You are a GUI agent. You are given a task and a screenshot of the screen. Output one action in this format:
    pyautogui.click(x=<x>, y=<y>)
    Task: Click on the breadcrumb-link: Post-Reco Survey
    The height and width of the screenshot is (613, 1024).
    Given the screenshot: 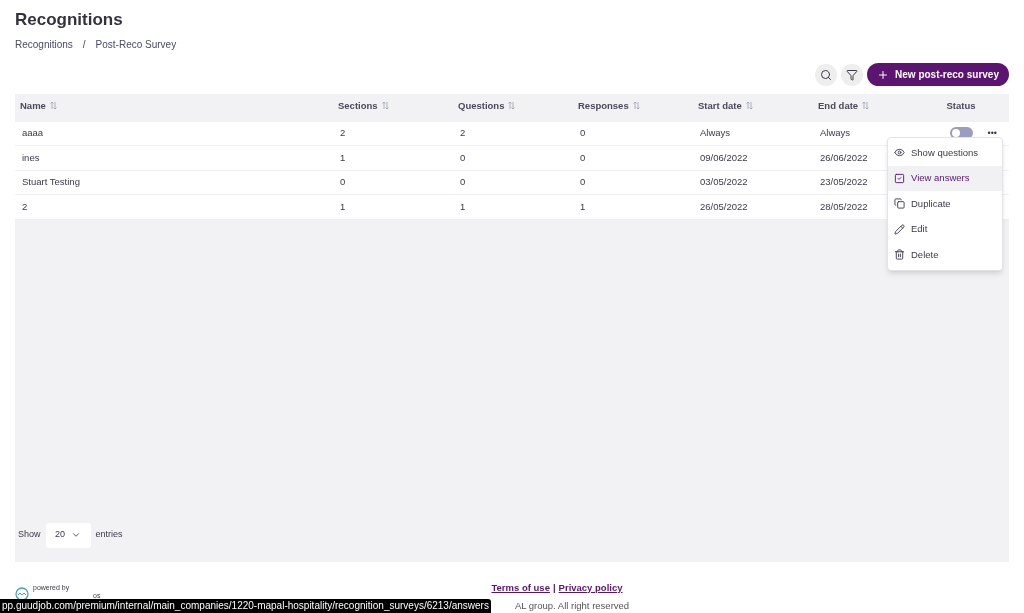 What is the action you would take?
    pyautogui.click(x=136, y=44)
    